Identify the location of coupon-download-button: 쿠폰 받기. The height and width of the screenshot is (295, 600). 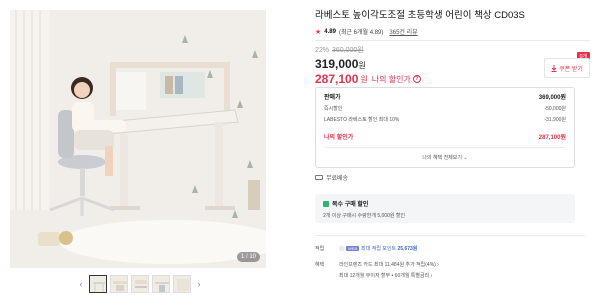
(567, 68).